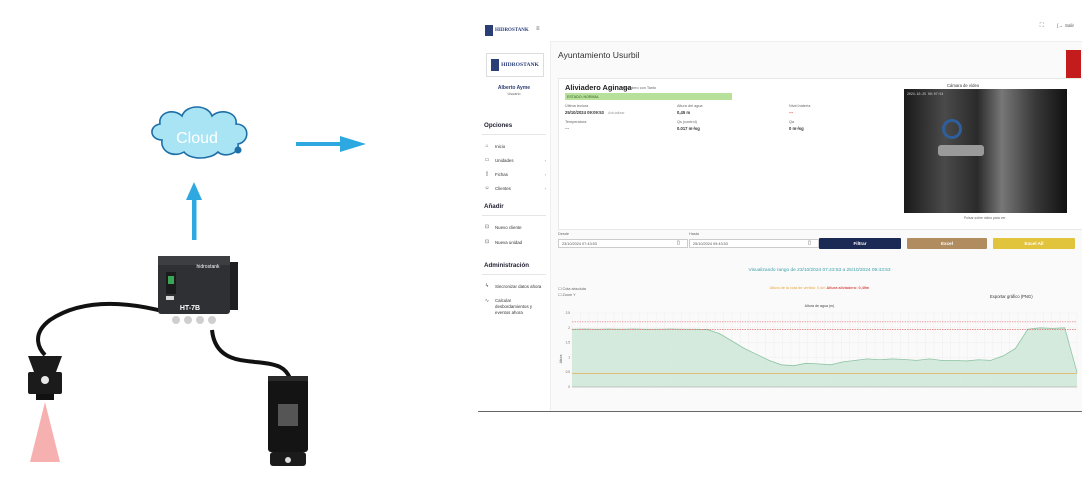 The image size is (1082, 492). I want to click on sidebar-item-clientes: ☺ Clientes ›, so click(515, 188).